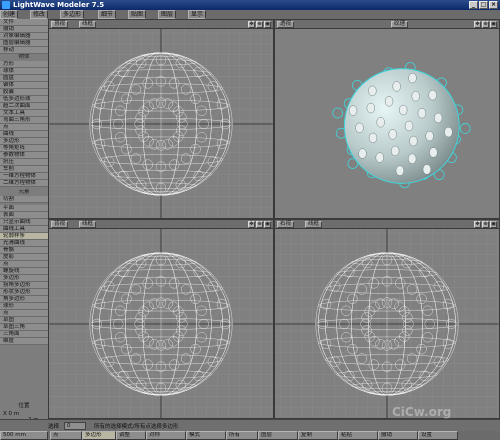 The image size is (500, 440). What do you see at coordinates (242, 435) in the screenshot?
I see `all-button: 所有` at bounding box center [242, 435].